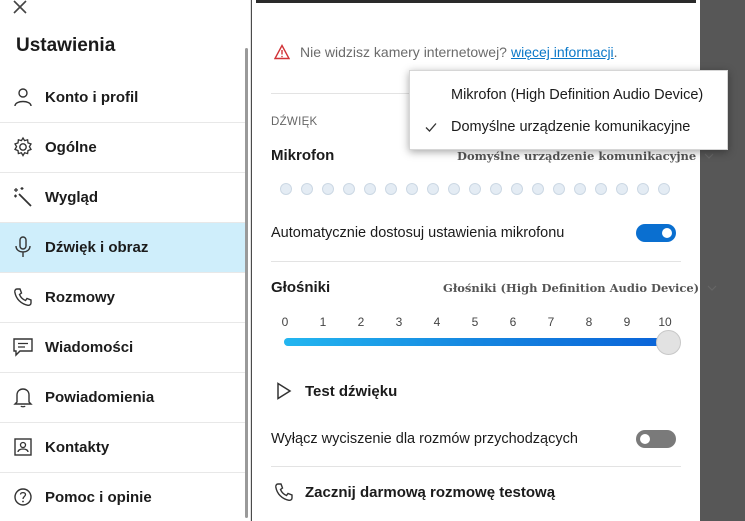  What do you see at coordinates (571, 127) in the screenshot?
I see `menu-item-label: Domyślne urządzenie komunikacyjne` at bounding box center [571, 127].